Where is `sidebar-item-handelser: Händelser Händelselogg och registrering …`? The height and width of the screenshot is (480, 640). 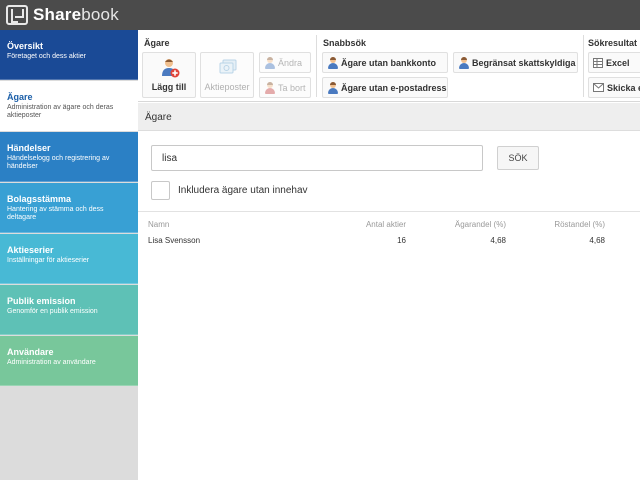
sidebar-item-handelser: Händelser Händelselogg och registrering … is located at coordinates (69, 157).